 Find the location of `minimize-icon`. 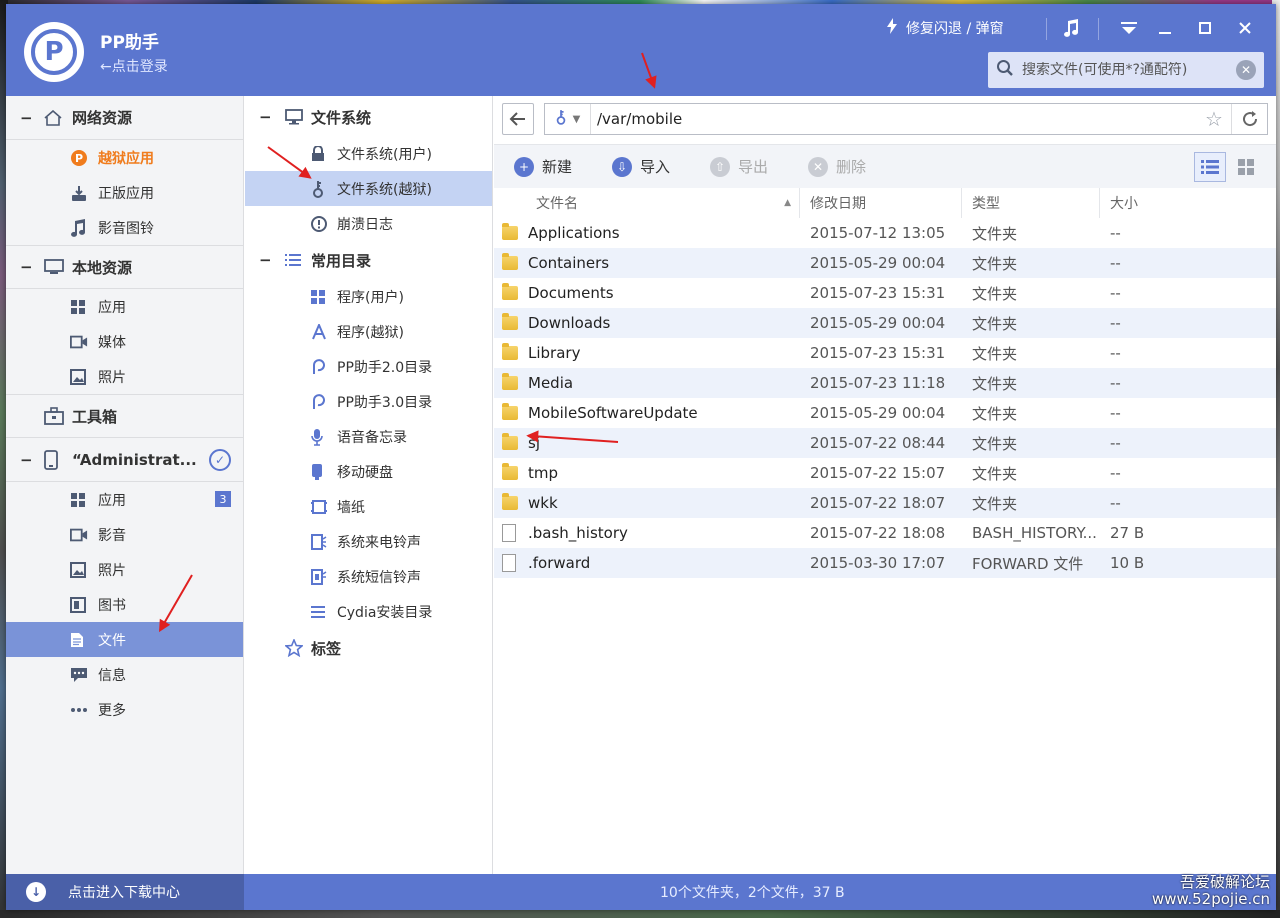

minimize-icon is located at coordinates (1165, 28).